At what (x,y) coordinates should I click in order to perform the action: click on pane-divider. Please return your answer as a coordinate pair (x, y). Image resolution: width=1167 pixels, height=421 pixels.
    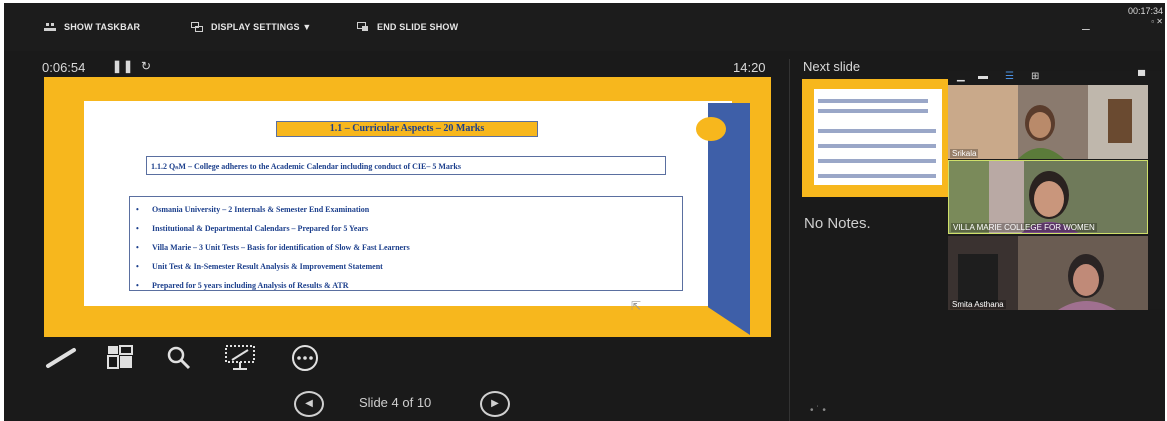
    Looking at the image, I should click on (789, 240).